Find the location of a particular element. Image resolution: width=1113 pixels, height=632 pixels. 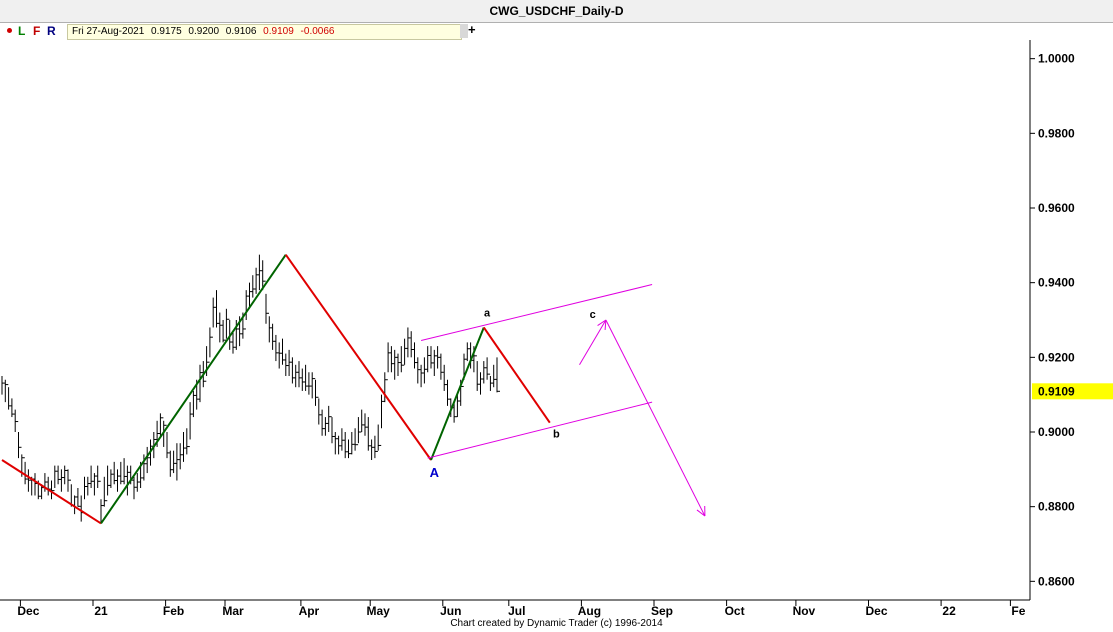

x-tick-label: 21 is located at coordinates (101, 611).